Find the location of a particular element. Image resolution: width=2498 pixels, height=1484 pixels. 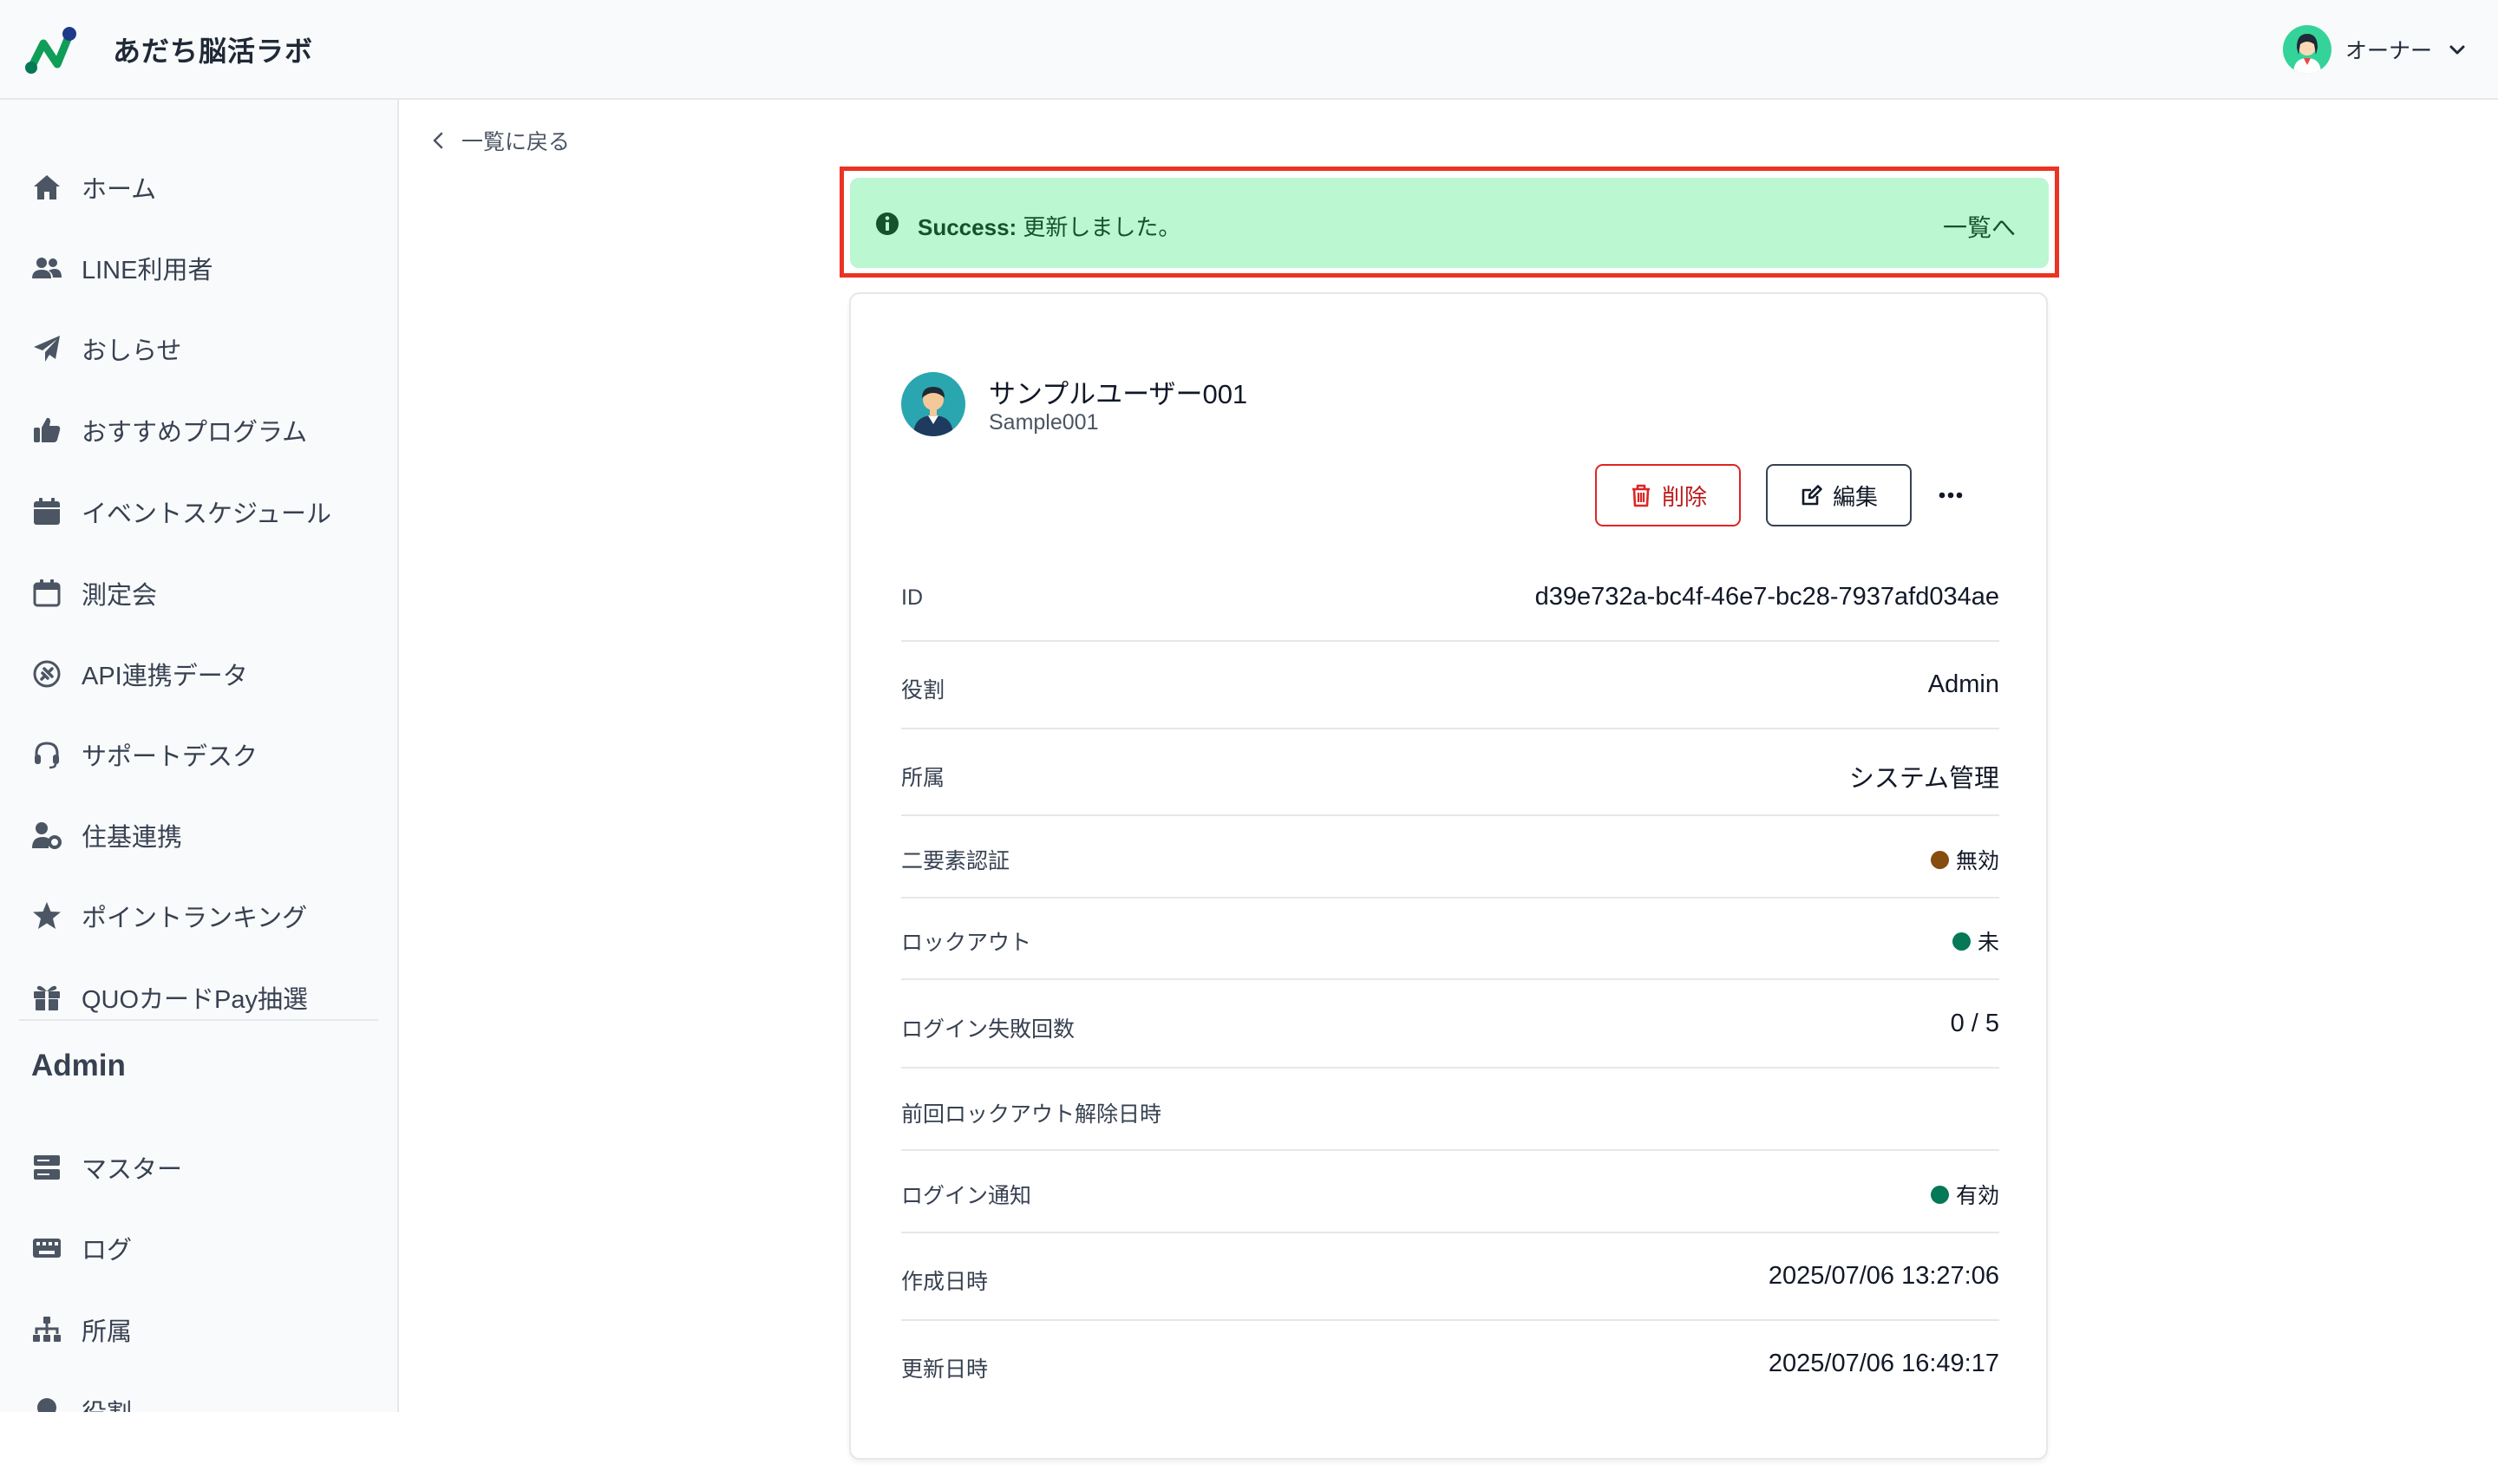

sidebar-item-label: ポイントランキング is located at coordinates (195, 918).